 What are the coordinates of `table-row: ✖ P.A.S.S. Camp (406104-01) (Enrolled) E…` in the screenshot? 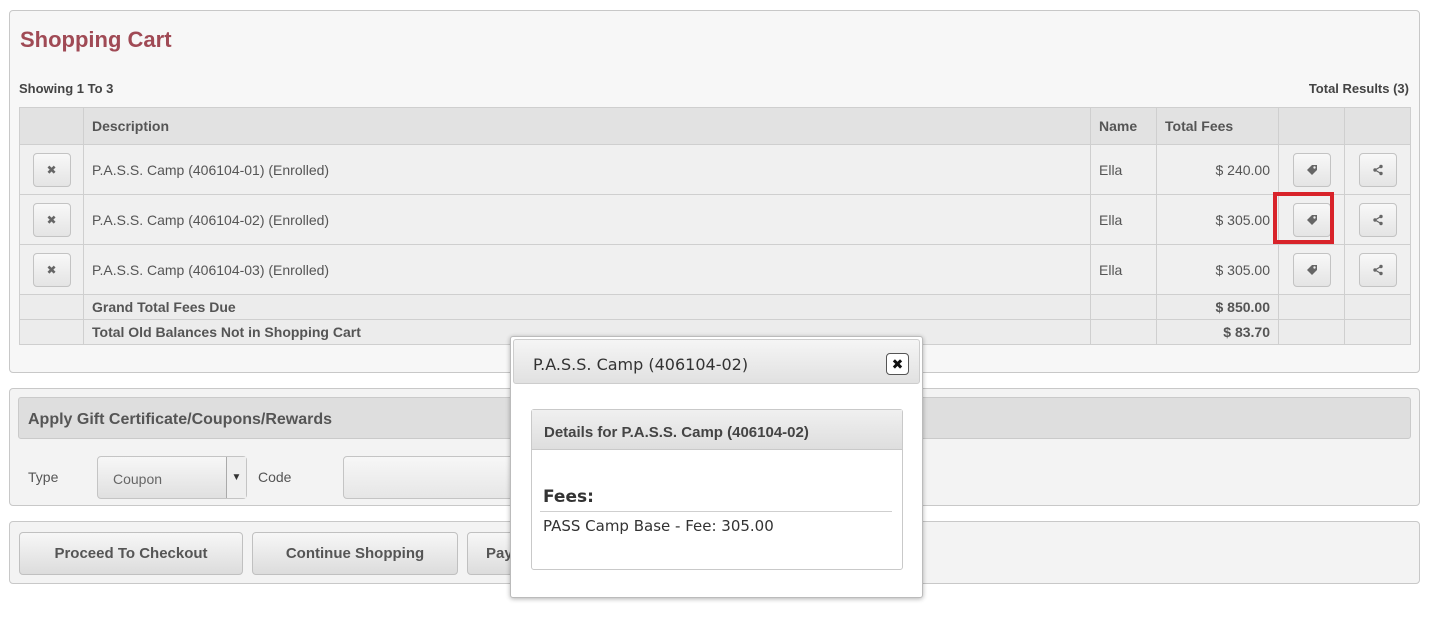 It's located at (715, 169).